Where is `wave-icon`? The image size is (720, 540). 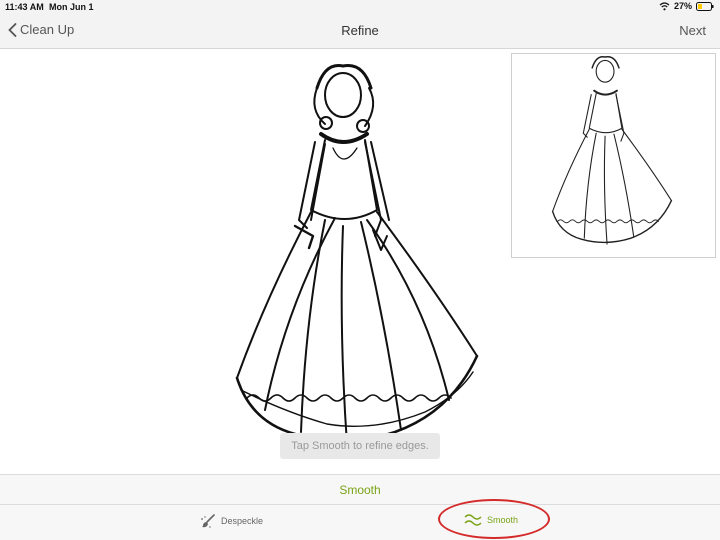 wave-icon is located at coordinates (473, 520).